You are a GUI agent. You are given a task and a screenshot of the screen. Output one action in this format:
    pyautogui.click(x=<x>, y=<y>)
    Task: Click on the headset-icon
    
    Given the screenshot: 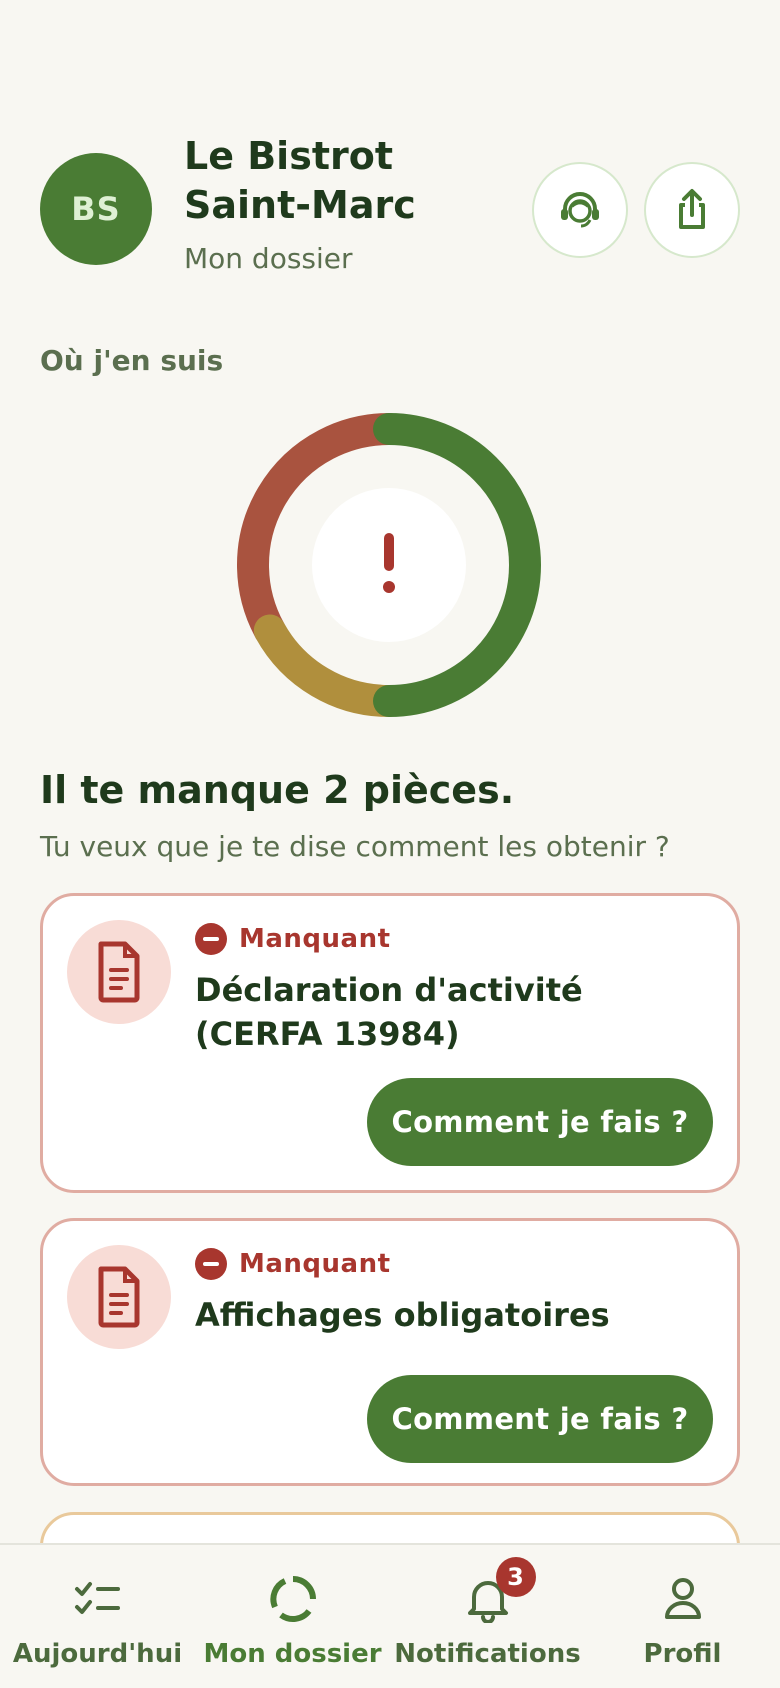 What is the action you would take?
    pyautogui.click(x=580, y=210)
    